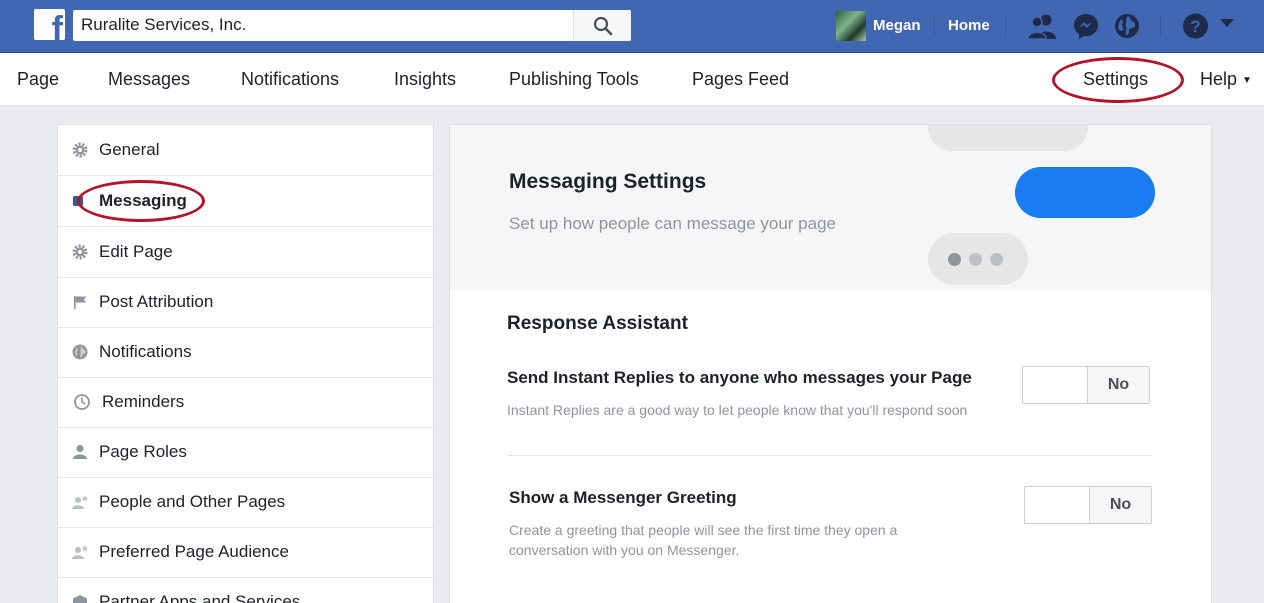  Describe the element at coordinates (82, 402) in the screenshot. I see `clock-icon` at that location.